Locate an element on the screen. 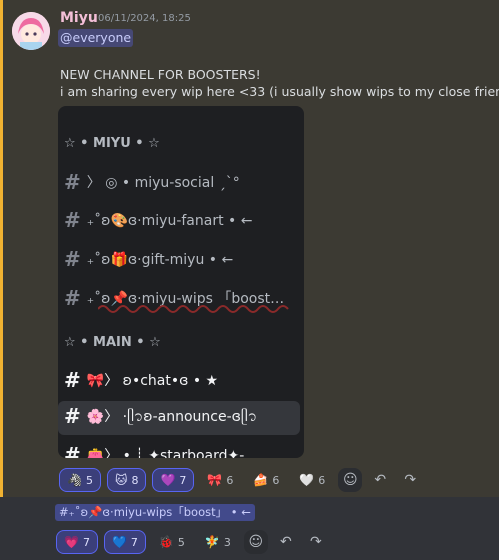 The height and width of the screenshot is (560, 499). reaction-chip: 🐞 5 is located at coordinates (172, 542).